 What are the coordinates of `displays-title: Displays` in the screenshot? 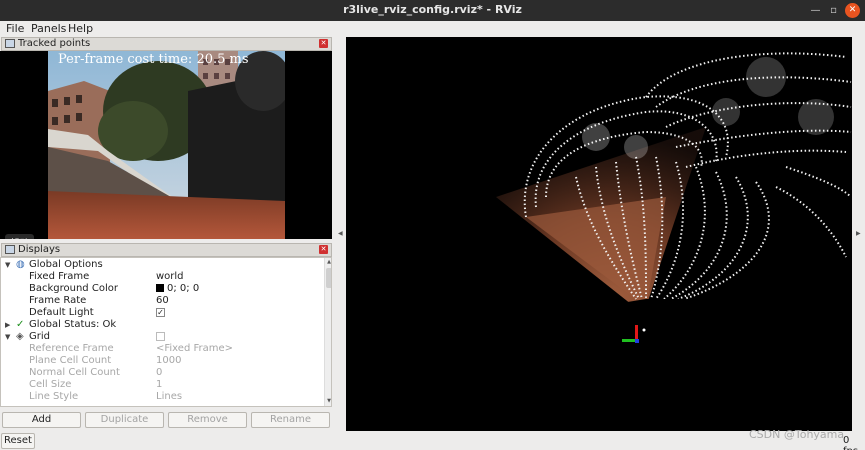 It's located at (39, 249).